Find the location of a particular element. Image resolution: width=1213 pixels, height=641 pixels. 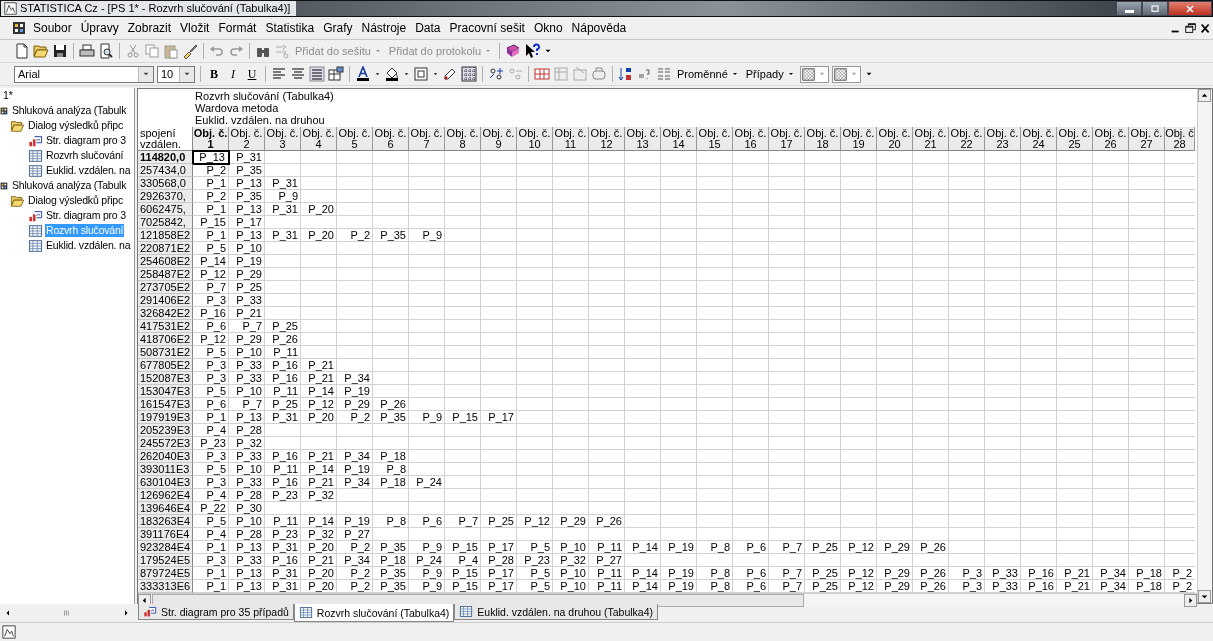

row-header: 153047E3 is located at coordinates (165, 391).